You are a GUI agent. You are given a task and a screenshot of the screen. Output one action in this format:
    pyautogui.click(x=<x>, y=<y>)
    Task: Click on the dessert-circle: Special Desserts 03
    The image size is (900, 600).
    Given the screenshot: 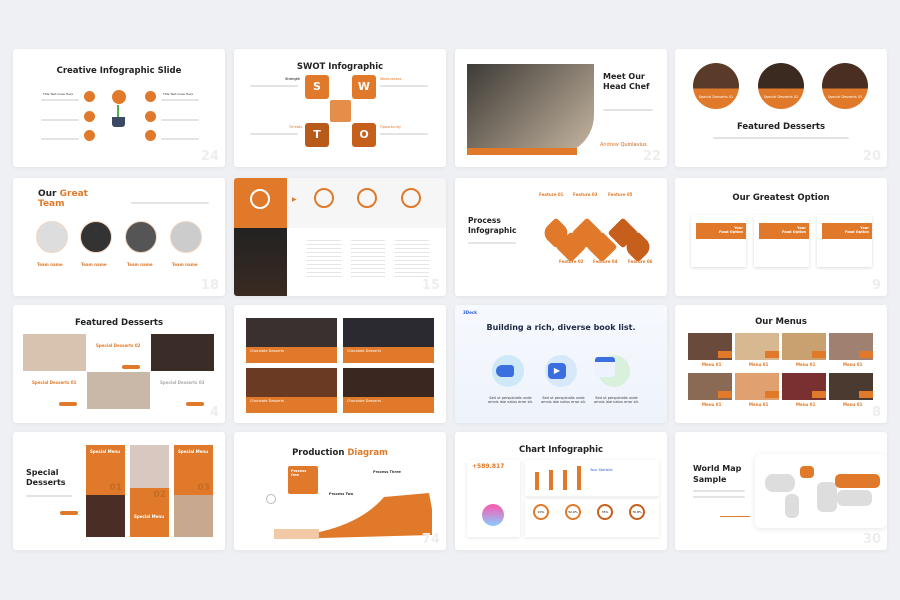 What is the action you would take?
    pyautogui.click(x=845, y=86)
    